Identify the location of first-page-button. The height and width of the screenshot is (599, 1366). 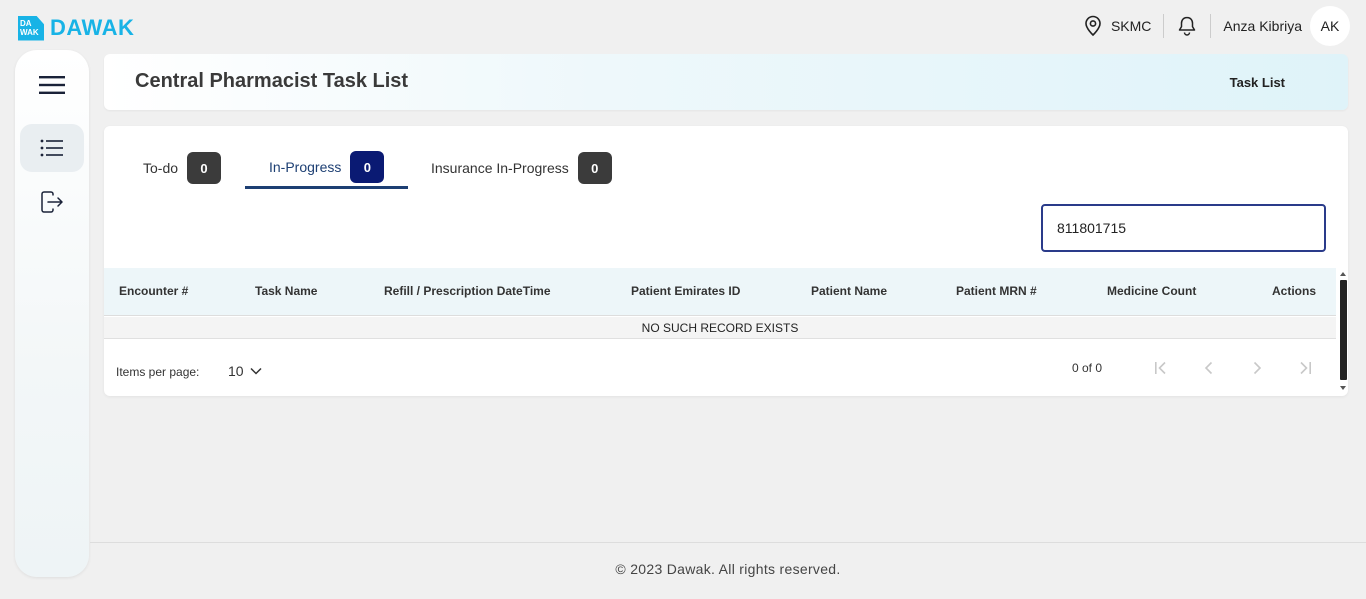
(1161, 368).